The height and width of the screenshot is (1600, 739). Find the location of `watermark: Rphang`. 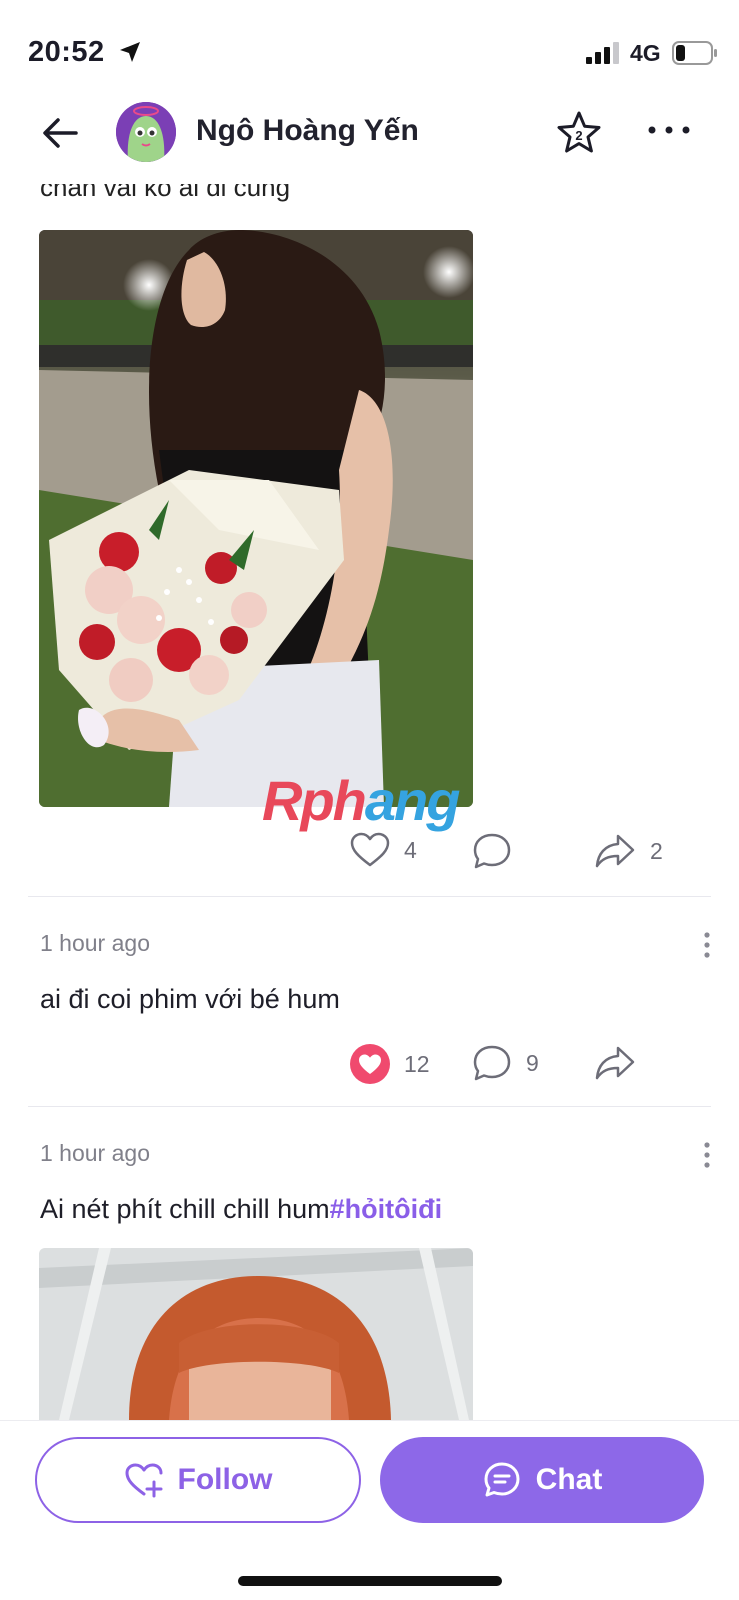

watermark: Rphang is located at coordinates (361, 800).